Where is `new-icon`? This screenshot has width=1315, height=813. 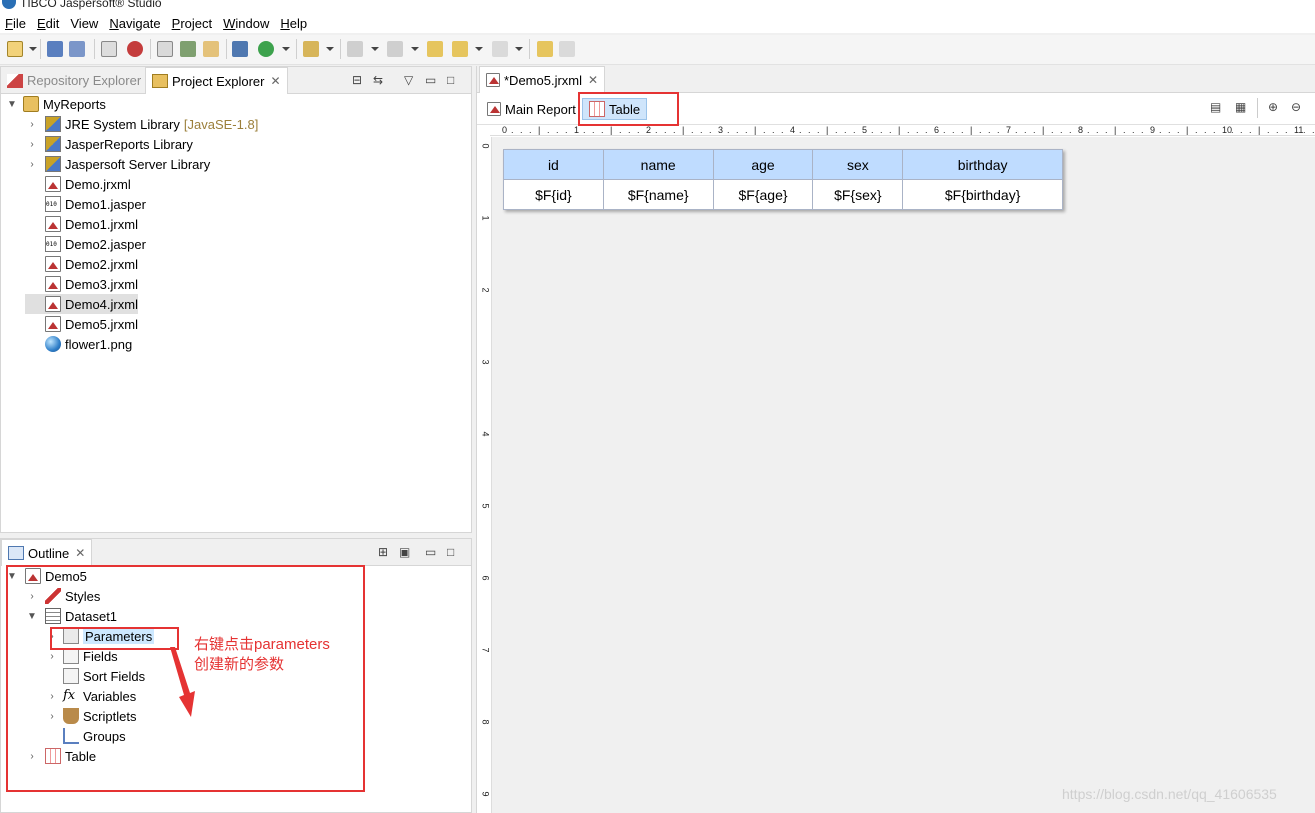
new-icon is located at coordinates (15, 49).